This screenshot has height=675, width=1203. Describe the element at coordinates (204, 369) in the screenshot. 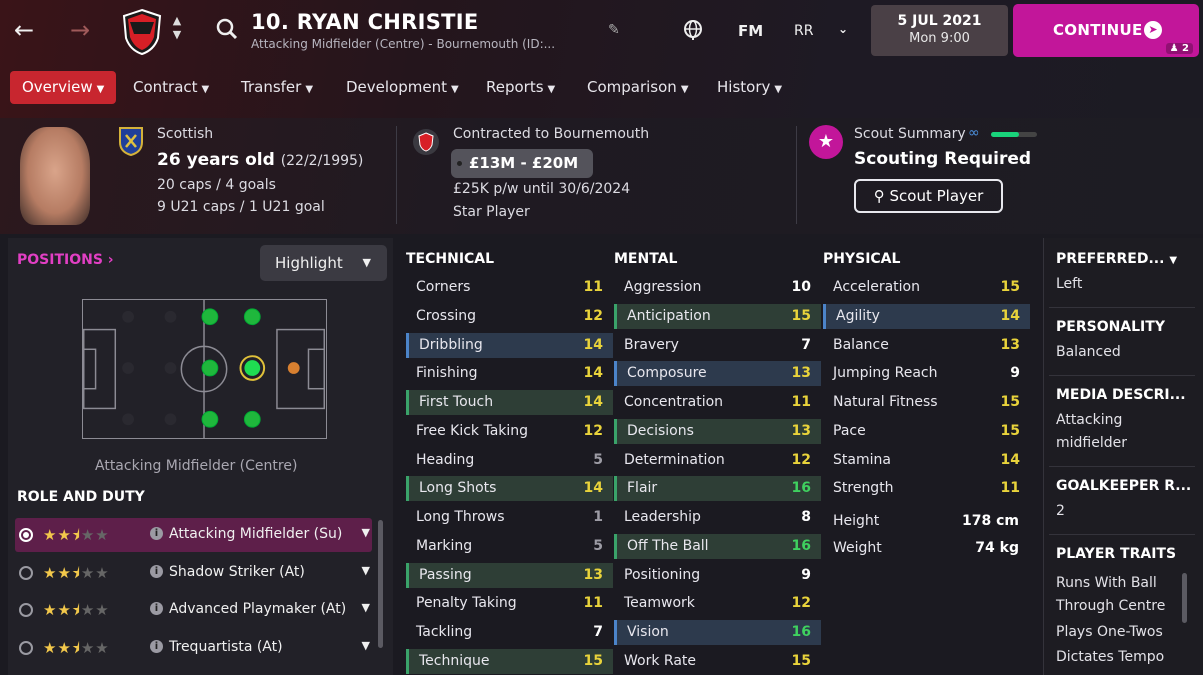

I see `position-pitch` at that location.